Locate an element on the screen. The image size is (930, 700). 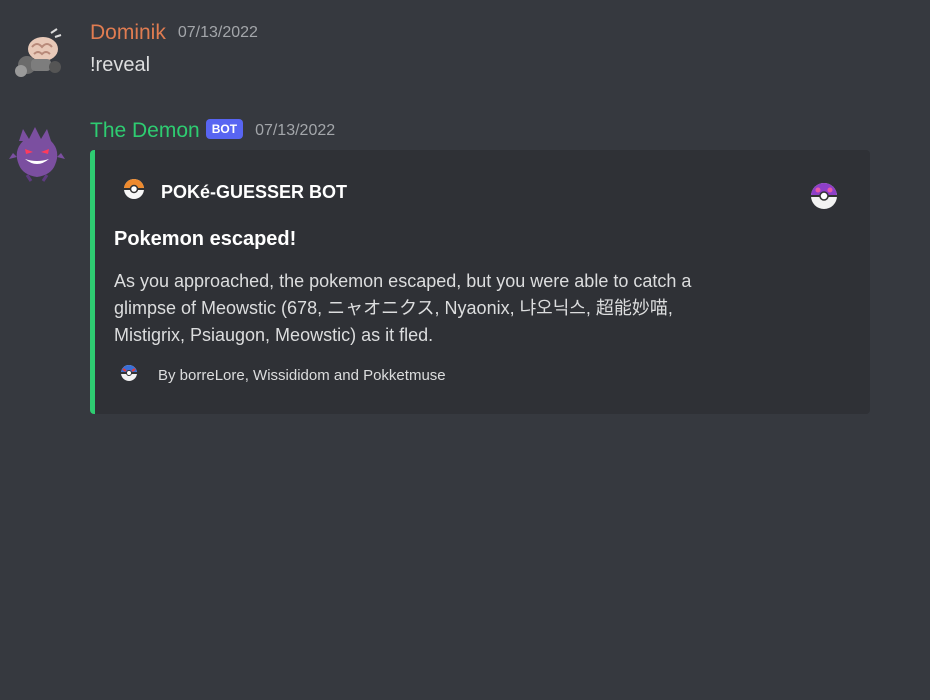
master-ball-icon is located at coordinates (824, 196).